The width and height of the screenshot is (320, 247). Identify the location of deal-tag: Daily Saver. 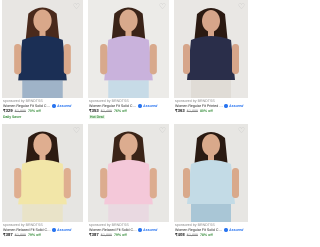
(12, 116).